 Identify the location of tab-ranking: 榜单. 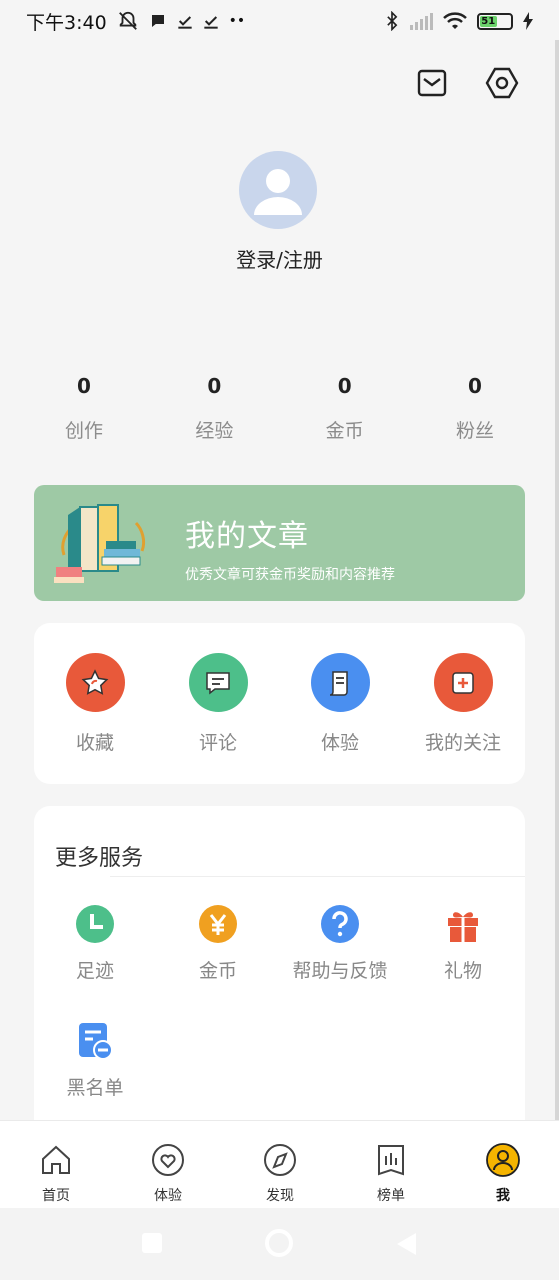
(391, 1174).